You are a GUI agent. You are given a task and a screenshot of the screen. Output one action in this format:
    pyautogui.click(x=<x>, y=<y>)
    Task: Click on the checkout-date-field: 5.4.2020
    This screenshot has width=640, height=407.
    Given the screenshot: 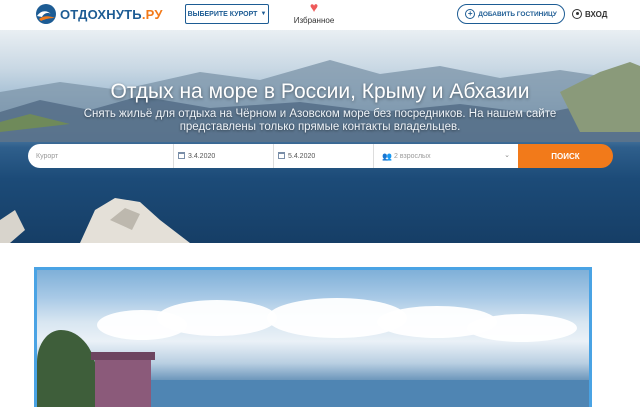 What is the action you would take?
    pyautogui.click(x=323, y=156)
    